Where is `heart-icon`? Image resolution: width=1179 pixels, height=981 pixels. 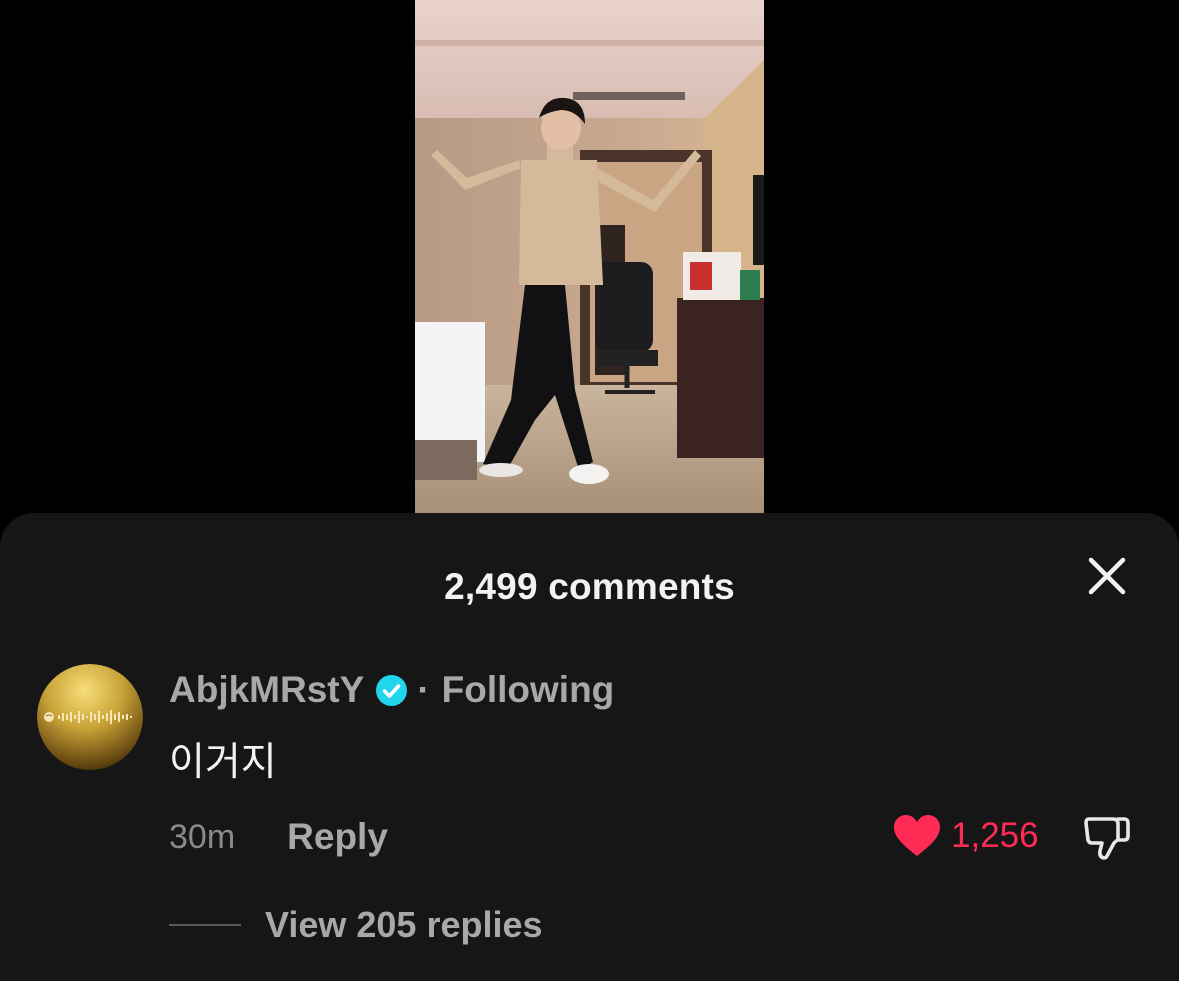 heart-icon is located at coordinates (917, 835).